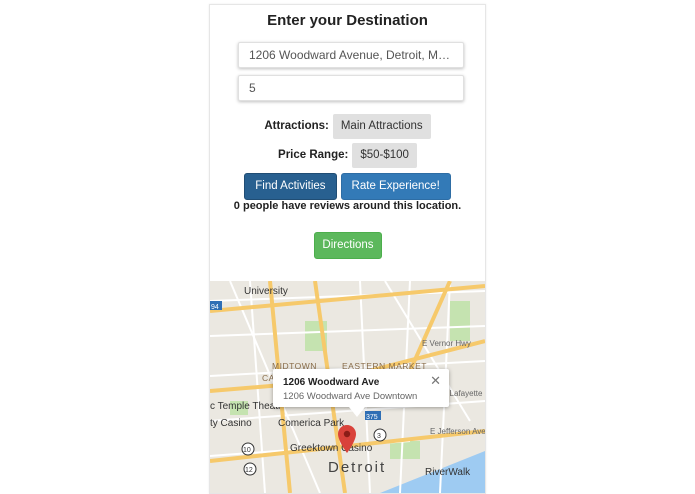 The width and height of the screenshot is (695, 494). What do you see at coordinates (351, 88) in the screenshot?
I see `quantity-input: 5` at bounding box center [351, 88].